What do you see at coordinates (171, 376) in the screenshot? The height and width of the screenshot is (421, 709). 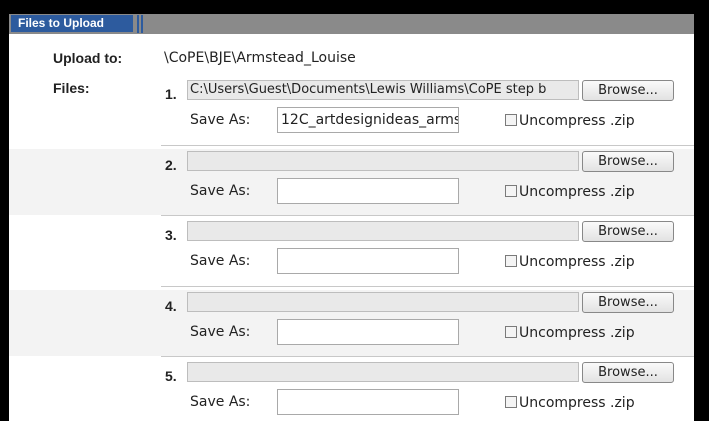 I see `row-number: 5.` at bounding box center [171, 376].